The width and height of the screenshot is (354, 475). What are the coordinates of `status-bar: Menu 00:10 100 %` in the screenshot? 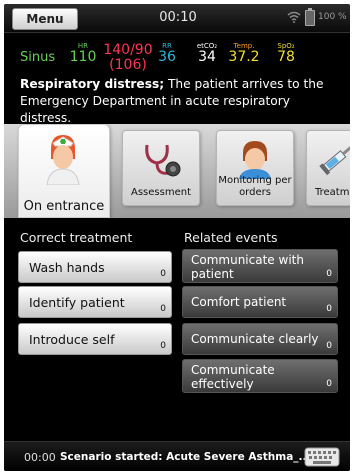 It's located at (177, 18).